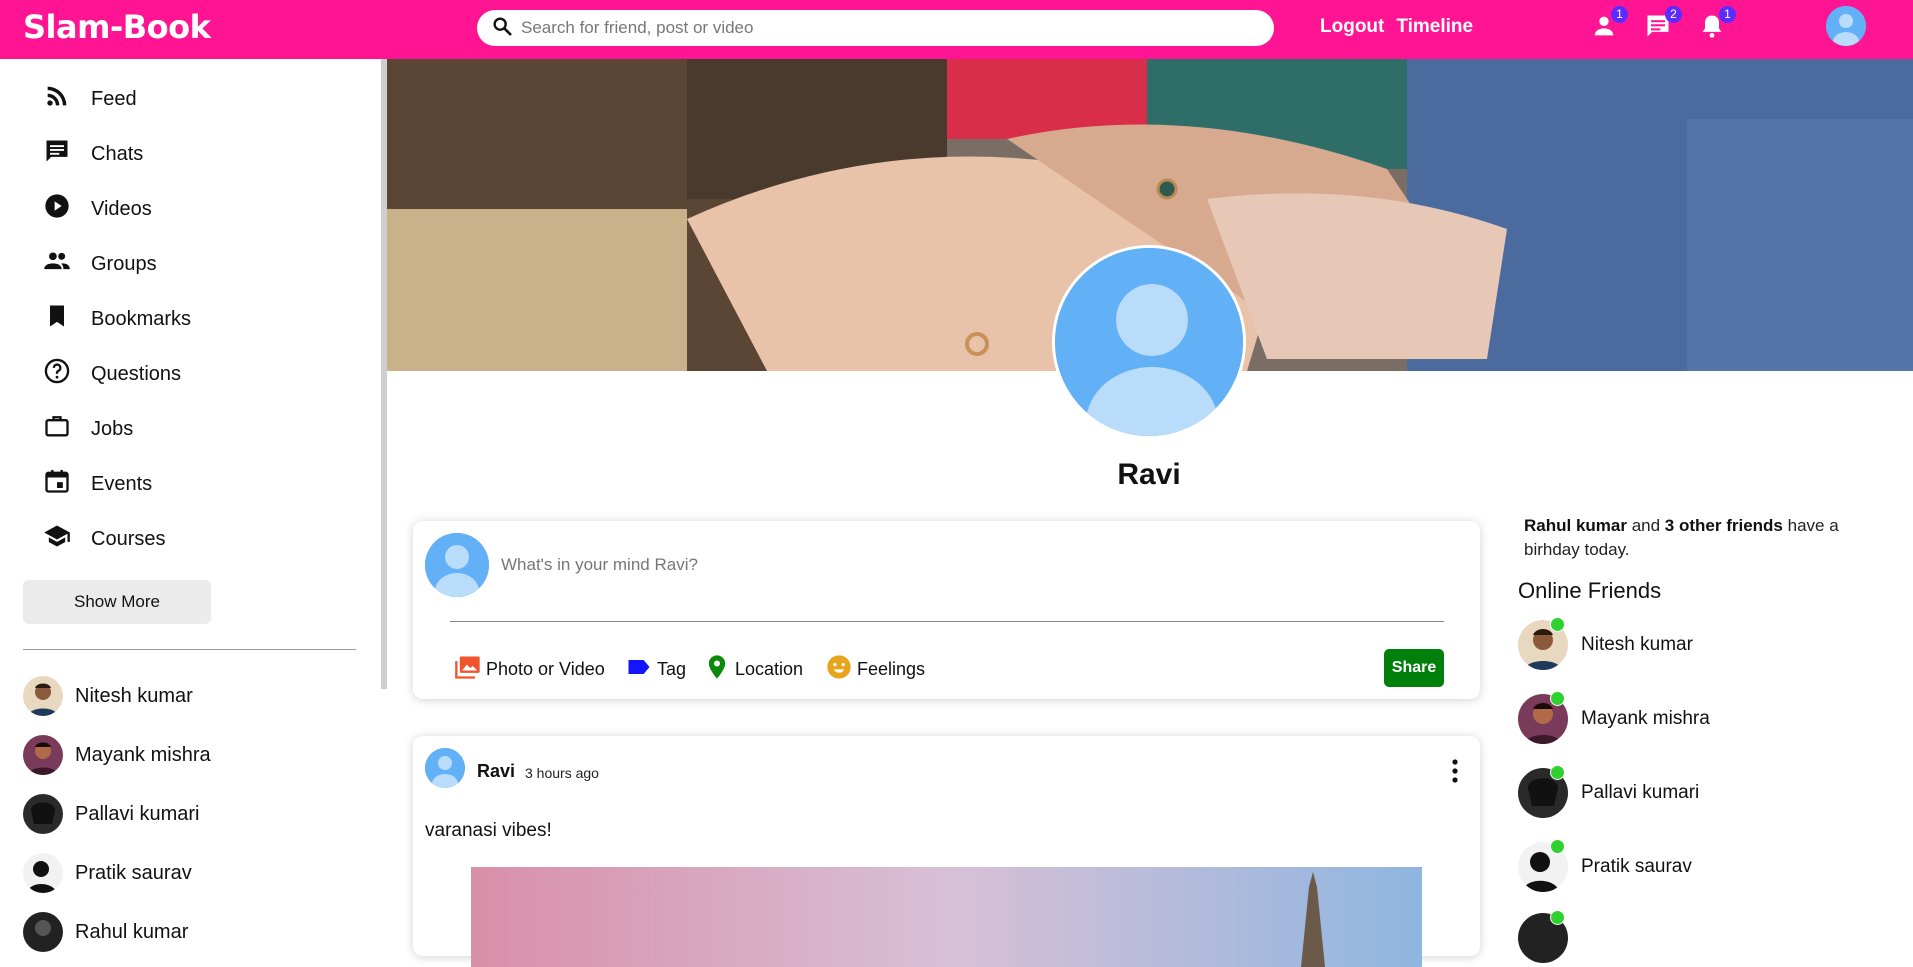 Image resolution: width=1913 pixels, height=967 pixels. What do you see at coordinates (946, 851) in the screenshot?
I see `post-card: Ravi 3 hours ago varanasi vibes!` at bounding box center [946, 851].